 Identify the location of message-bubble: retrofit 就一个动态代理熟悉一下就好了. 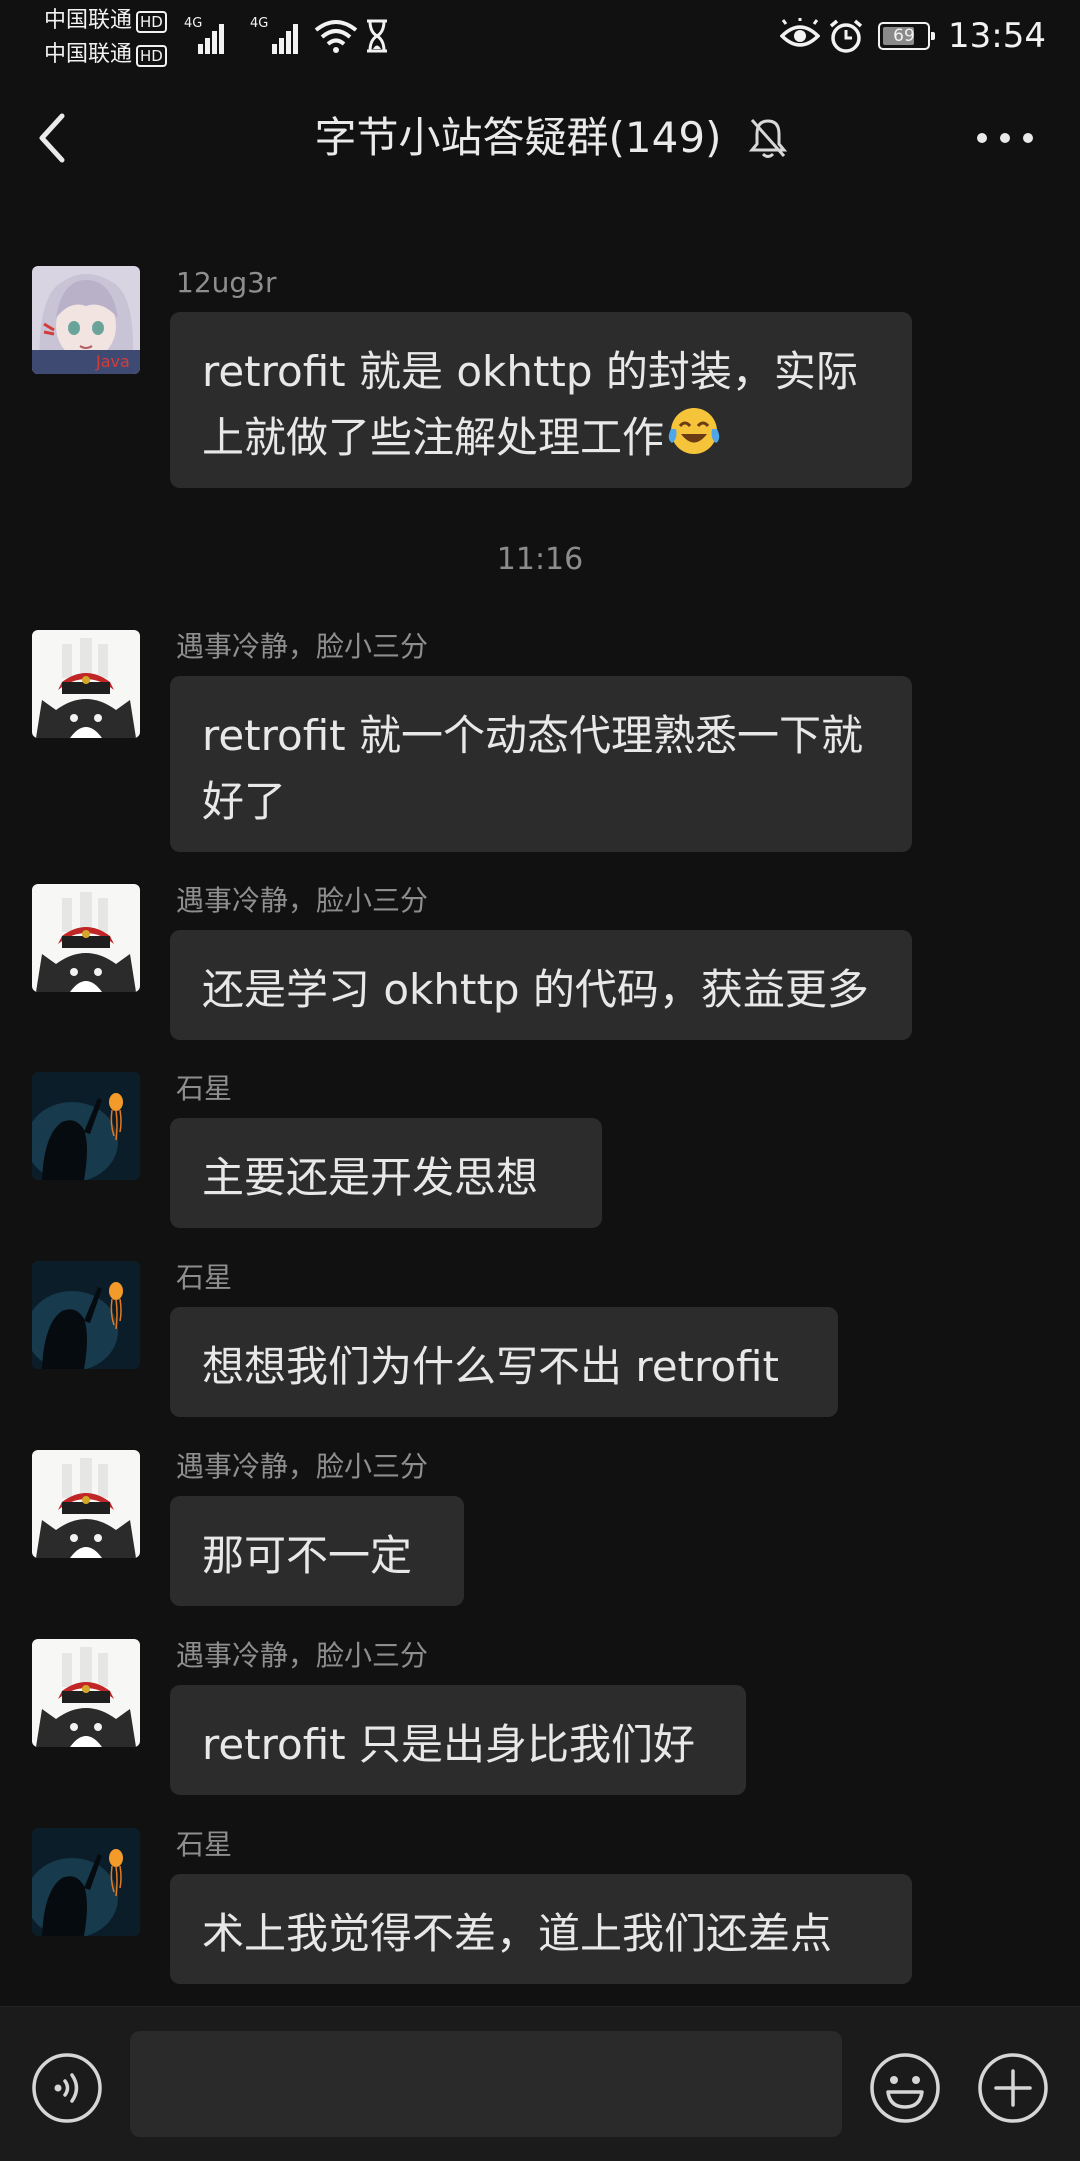
(541, 764).